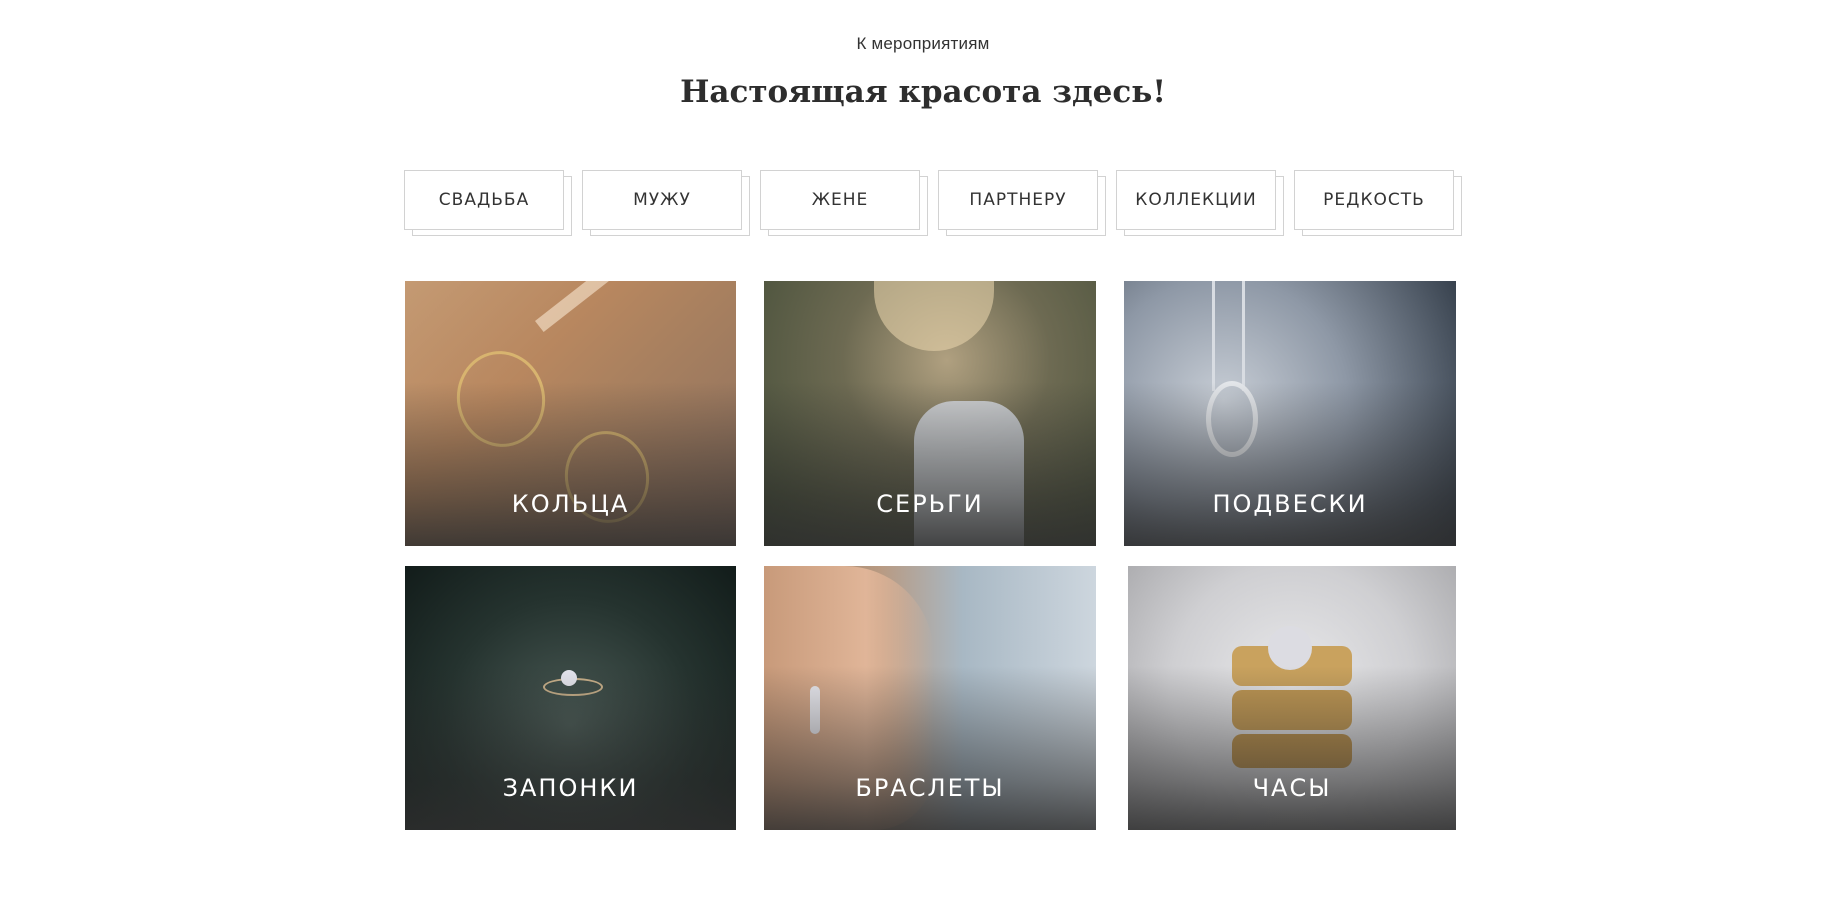  I want to click on category-tile-pendants: ПОДВЕСКИ, so click(1290, 413).